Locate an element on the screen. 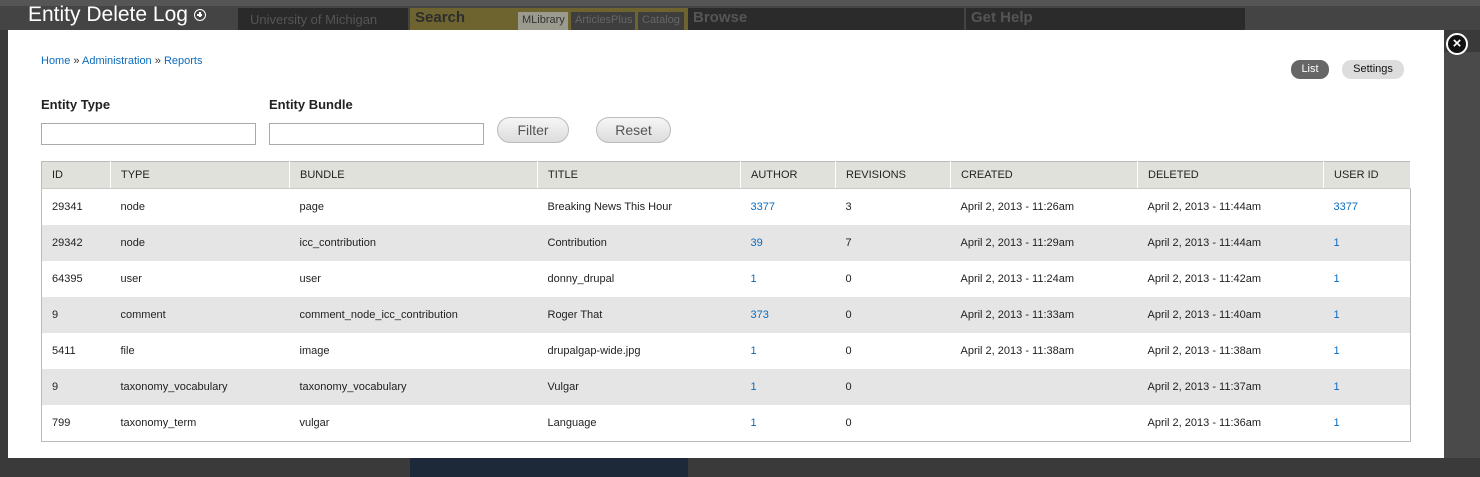  cell-deleted: April 2, 2013 - 11:38am is located at coordinates (1230, 351).